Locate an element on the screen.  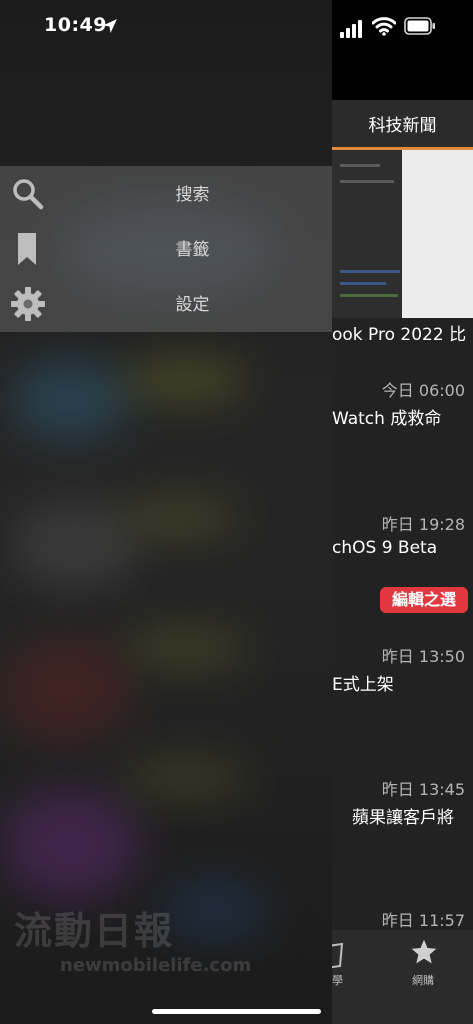
article-headline: E式上架 is located at coordinates (363, 682).